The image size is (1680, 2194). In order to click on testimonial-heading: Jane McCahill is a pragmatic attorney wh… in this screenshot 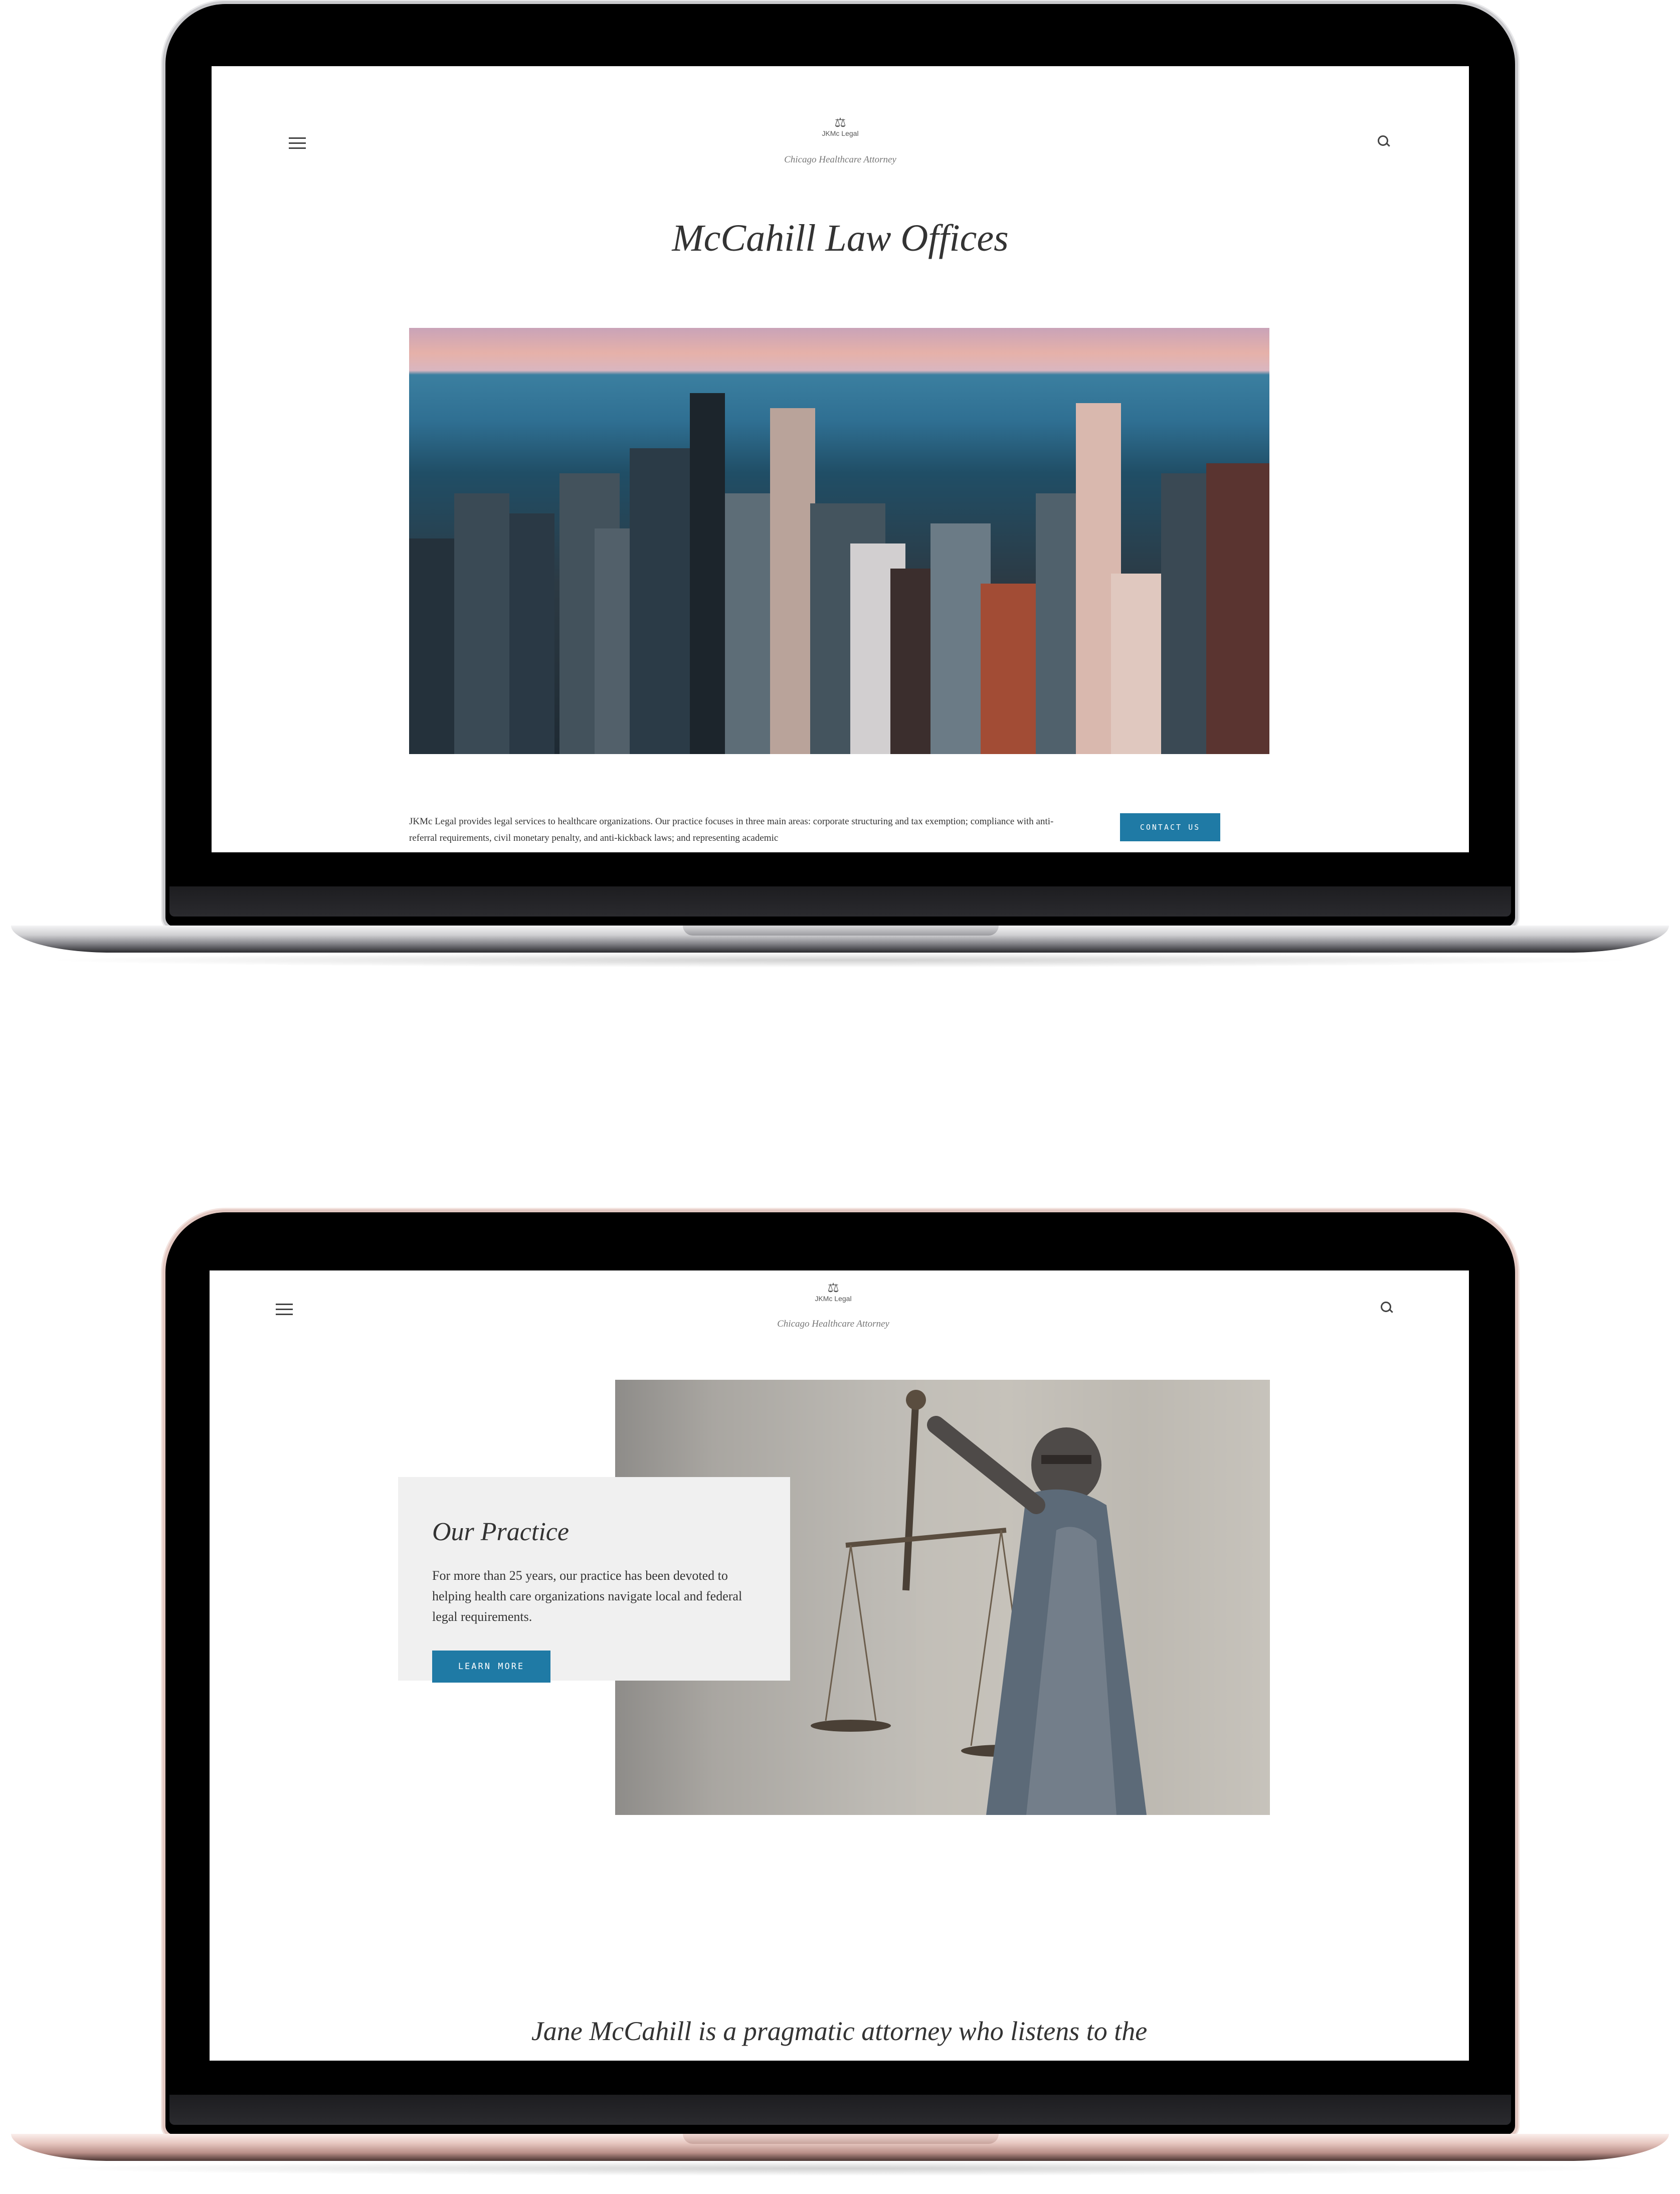, I will do `click(839, 2031)`.